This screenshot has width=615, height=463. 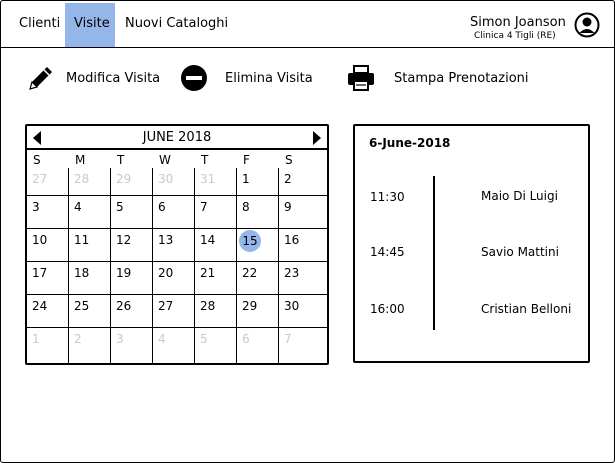 I want to click on calendar-day: 12, so click(x=132, y=245).